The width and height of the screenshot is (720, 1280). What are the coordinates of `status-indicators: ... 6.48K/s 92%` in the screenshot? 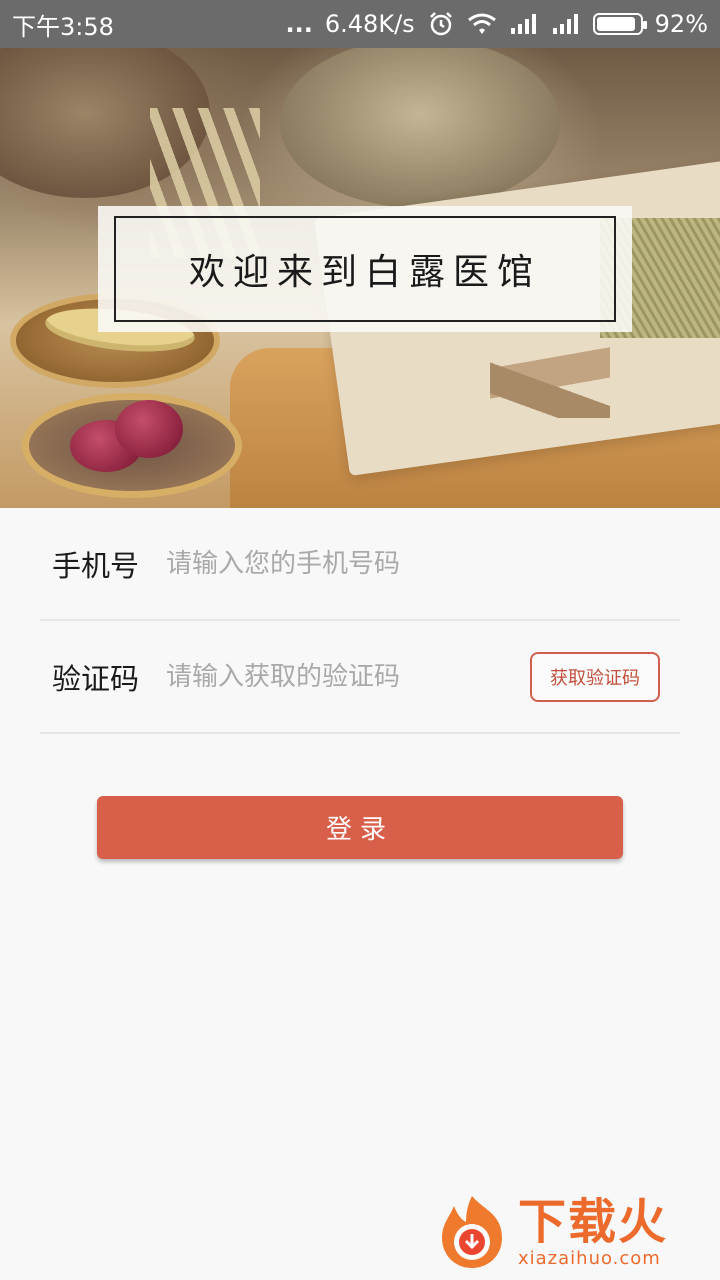 It's located at (497, 24).